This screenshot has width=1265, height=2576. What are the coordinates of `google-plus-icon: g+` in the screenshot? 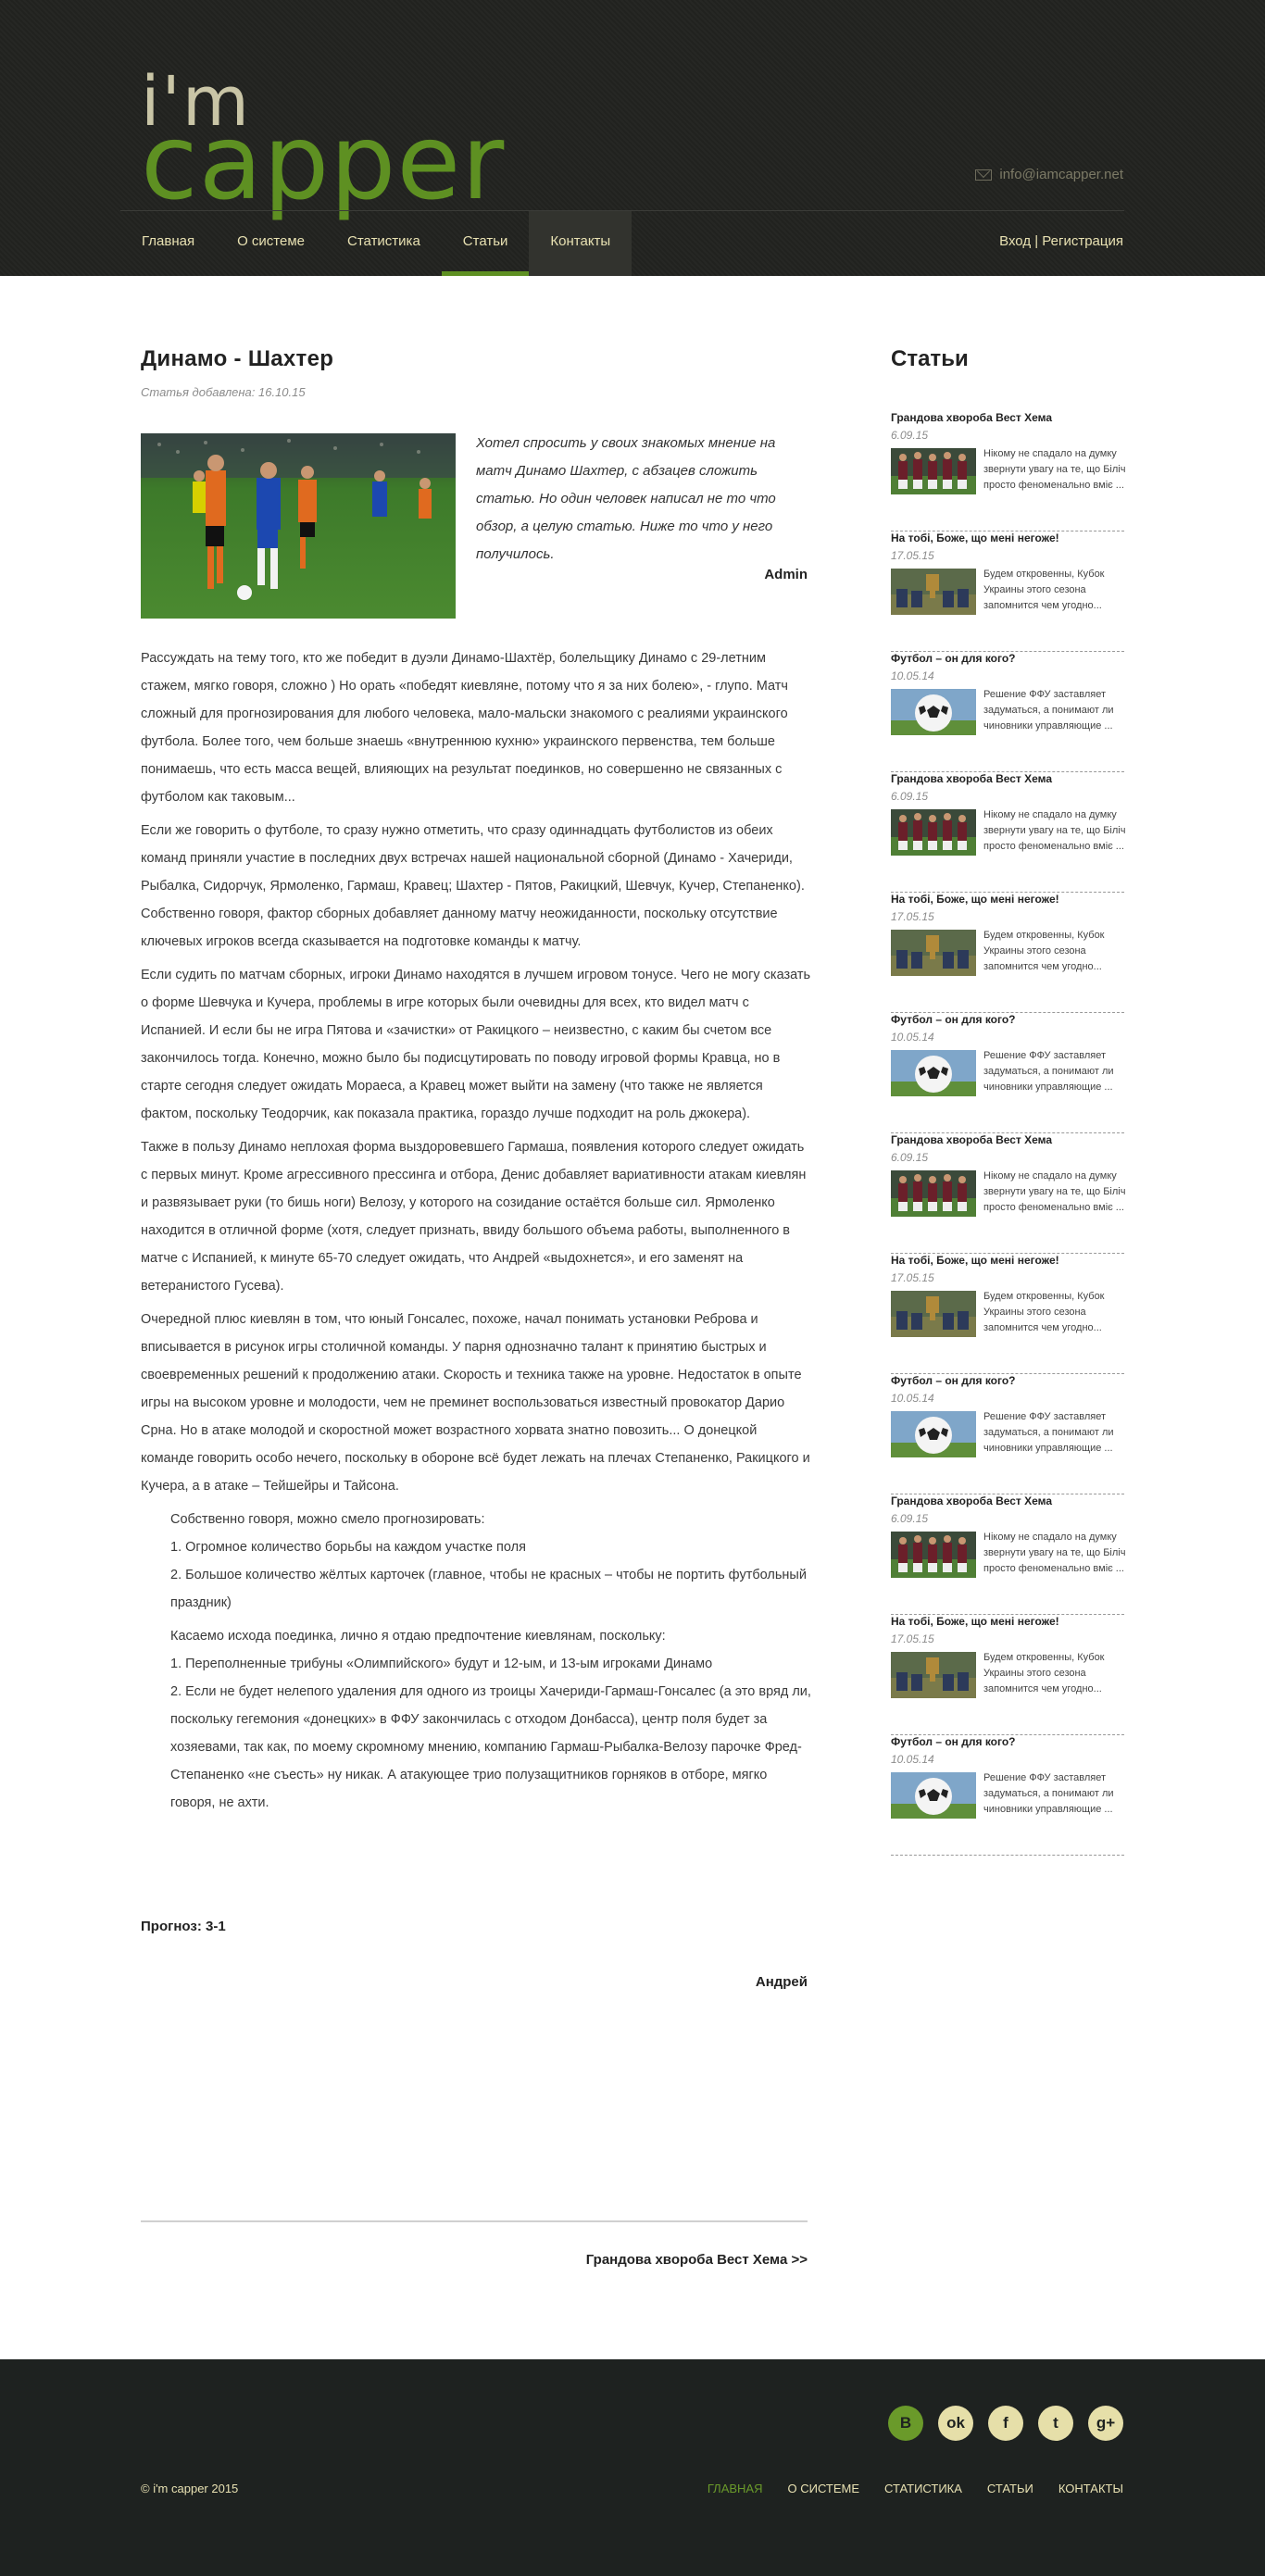 It's located at (1105, 2423).